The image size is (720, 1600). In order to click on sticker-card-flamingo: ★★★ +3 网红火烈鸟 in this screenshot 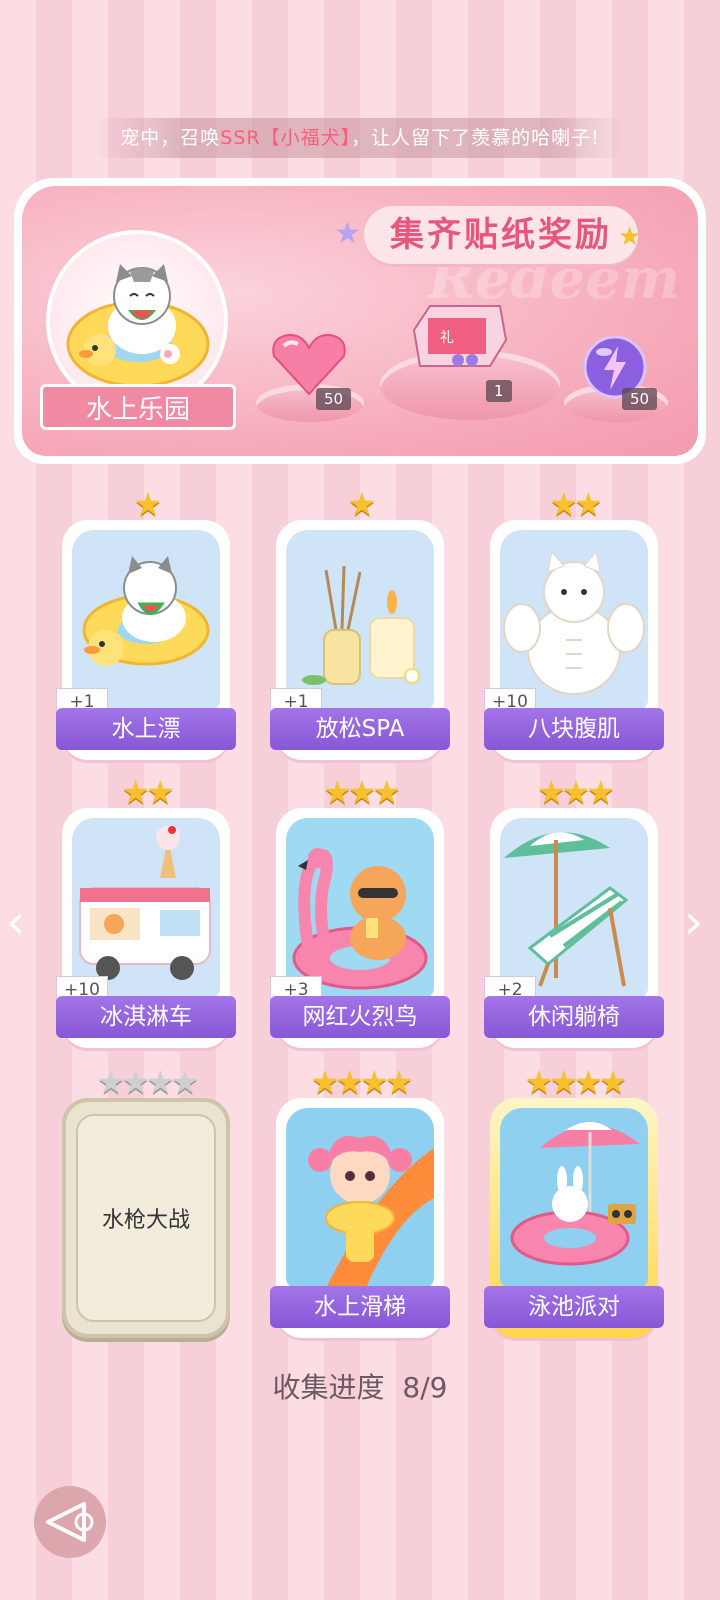, I will do `click(360, 911)`.